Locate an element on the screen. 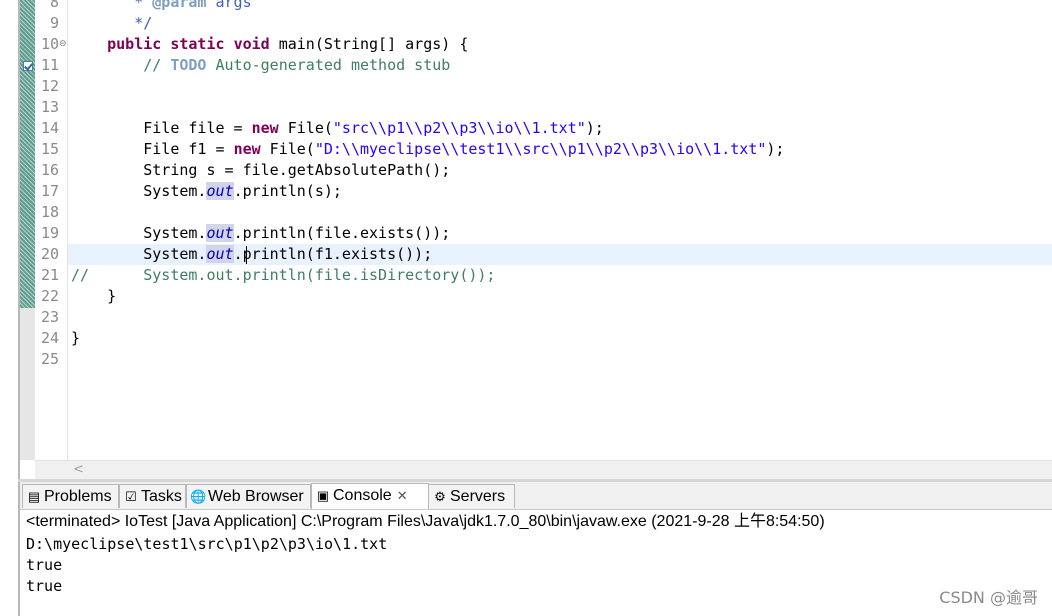 This screenshot has height=616, width=1052. line-number: 19 is located at coordinates (49, 233).